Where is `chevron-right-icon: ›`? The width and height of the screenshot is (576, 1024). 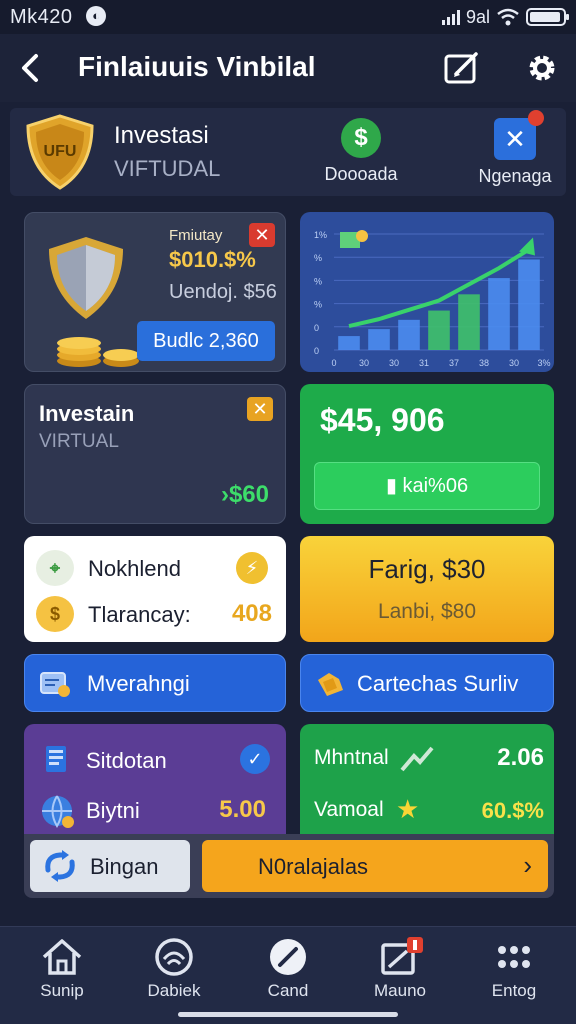
chevron-right-icon: › is located at coordinates (527, 865).